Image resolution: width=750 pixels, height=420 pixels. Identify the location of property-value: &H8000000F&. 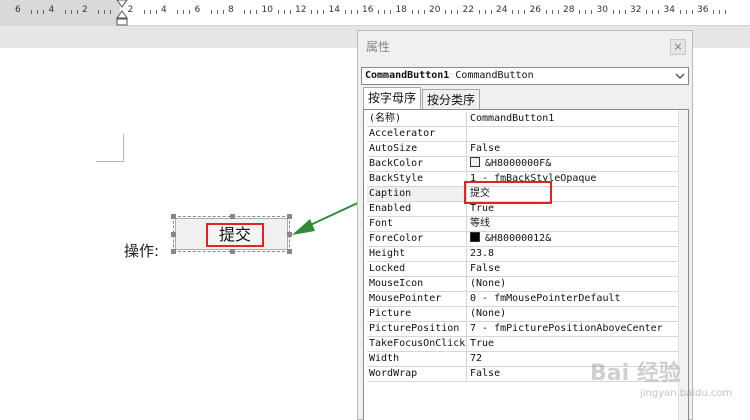
(576, 164).